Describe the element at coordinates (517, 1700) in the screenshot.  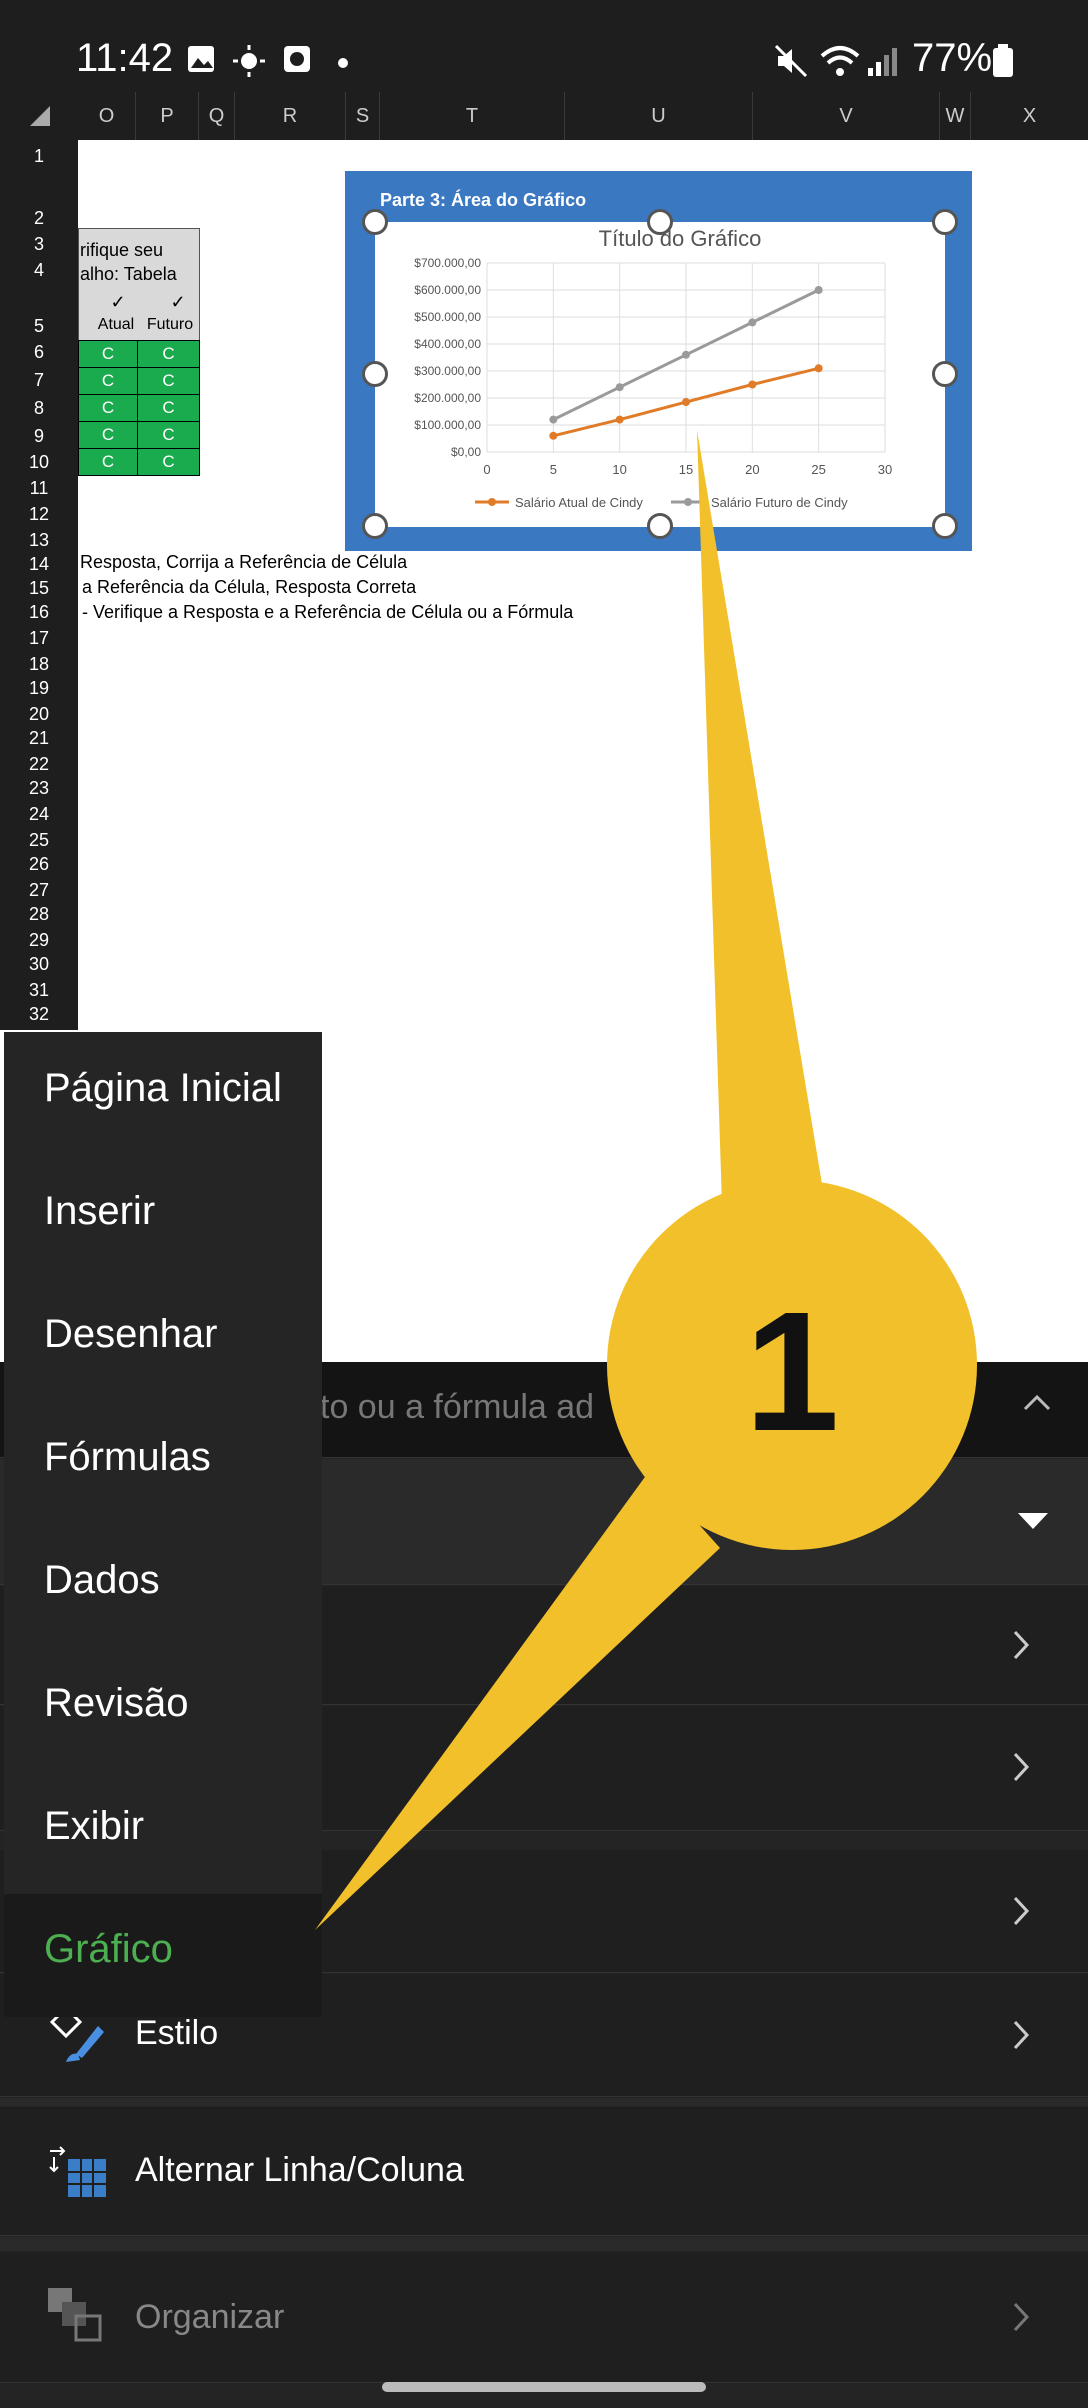
I see `callout-pointer-down` at that location.